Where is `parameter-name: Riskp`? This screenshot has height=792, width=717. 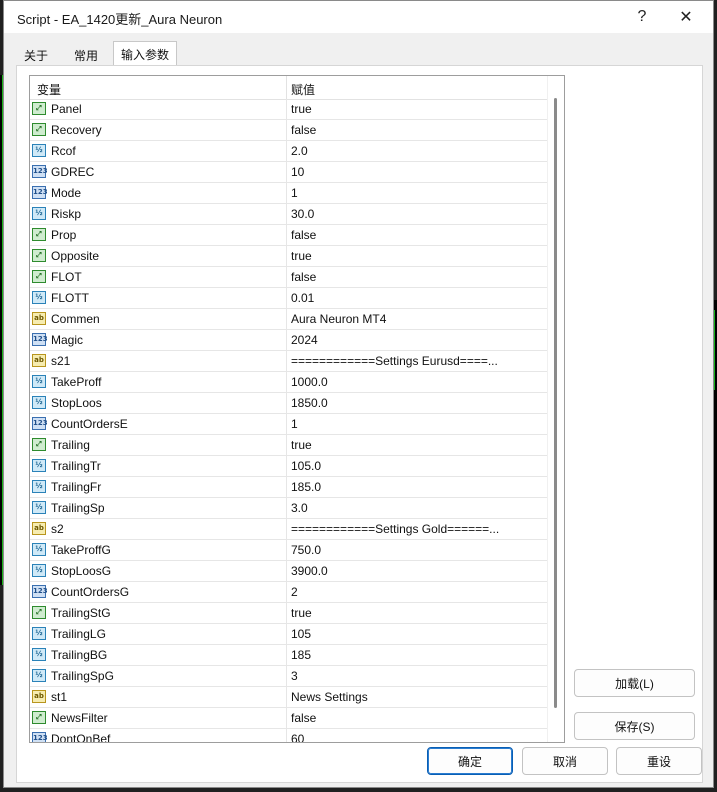 parameter-name: Riskp is located at coordinates (66, 214).